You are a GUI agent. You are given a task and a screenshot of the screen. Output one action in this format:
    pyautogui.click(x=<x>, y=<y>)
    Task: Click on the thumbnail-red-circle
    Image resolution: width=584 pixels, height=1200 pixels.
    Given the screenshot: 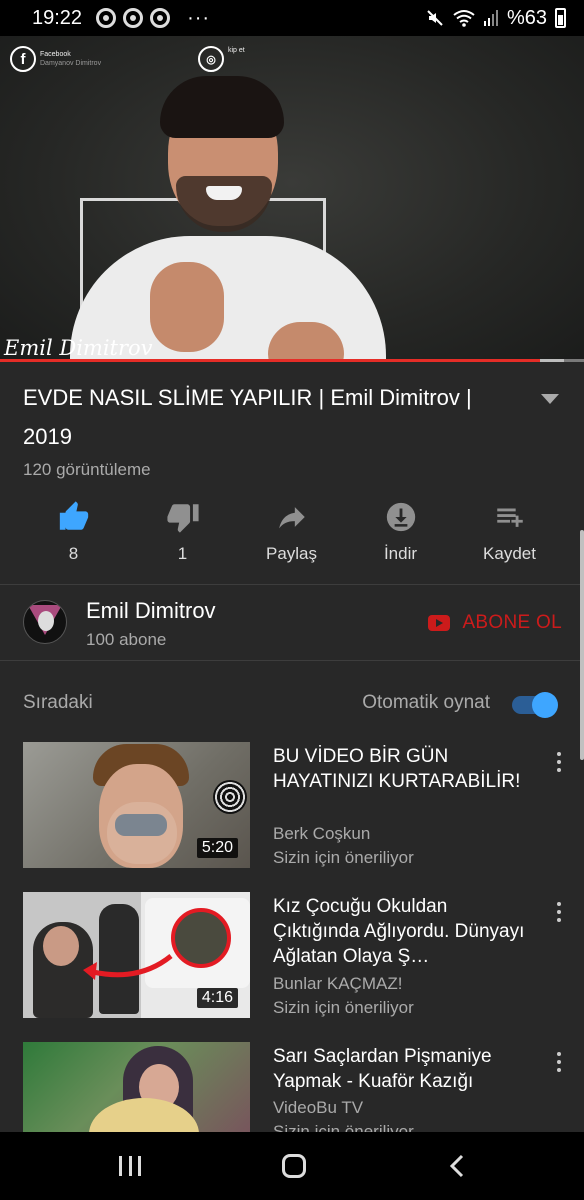 What is the action you would take?
    pyautogui.click(x=201, y=938)
    